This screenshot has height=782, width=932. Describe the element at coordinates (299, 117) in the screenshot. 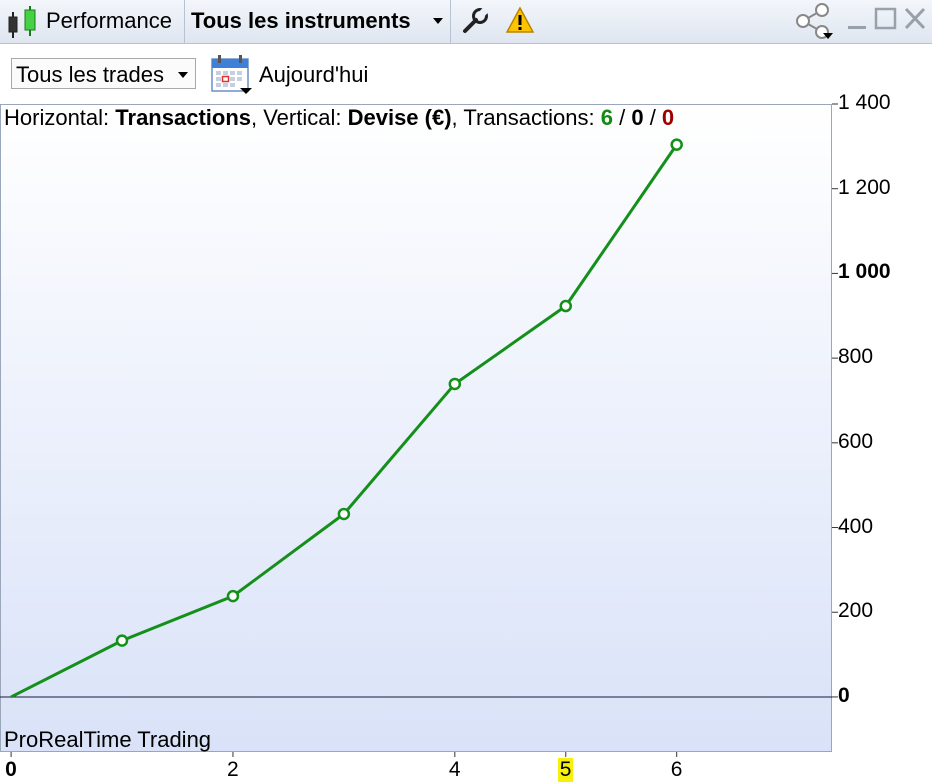

I see `vertical-prefix: , Vertical:` at that location.